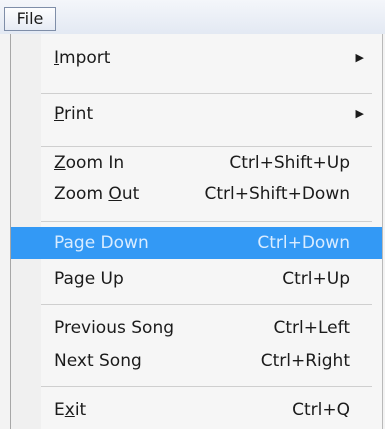 This screenshot has height=429, width=385. Describe the element at coordinates (74, 114) in the screenshot. I see `menu-item-label: Print` at that location.